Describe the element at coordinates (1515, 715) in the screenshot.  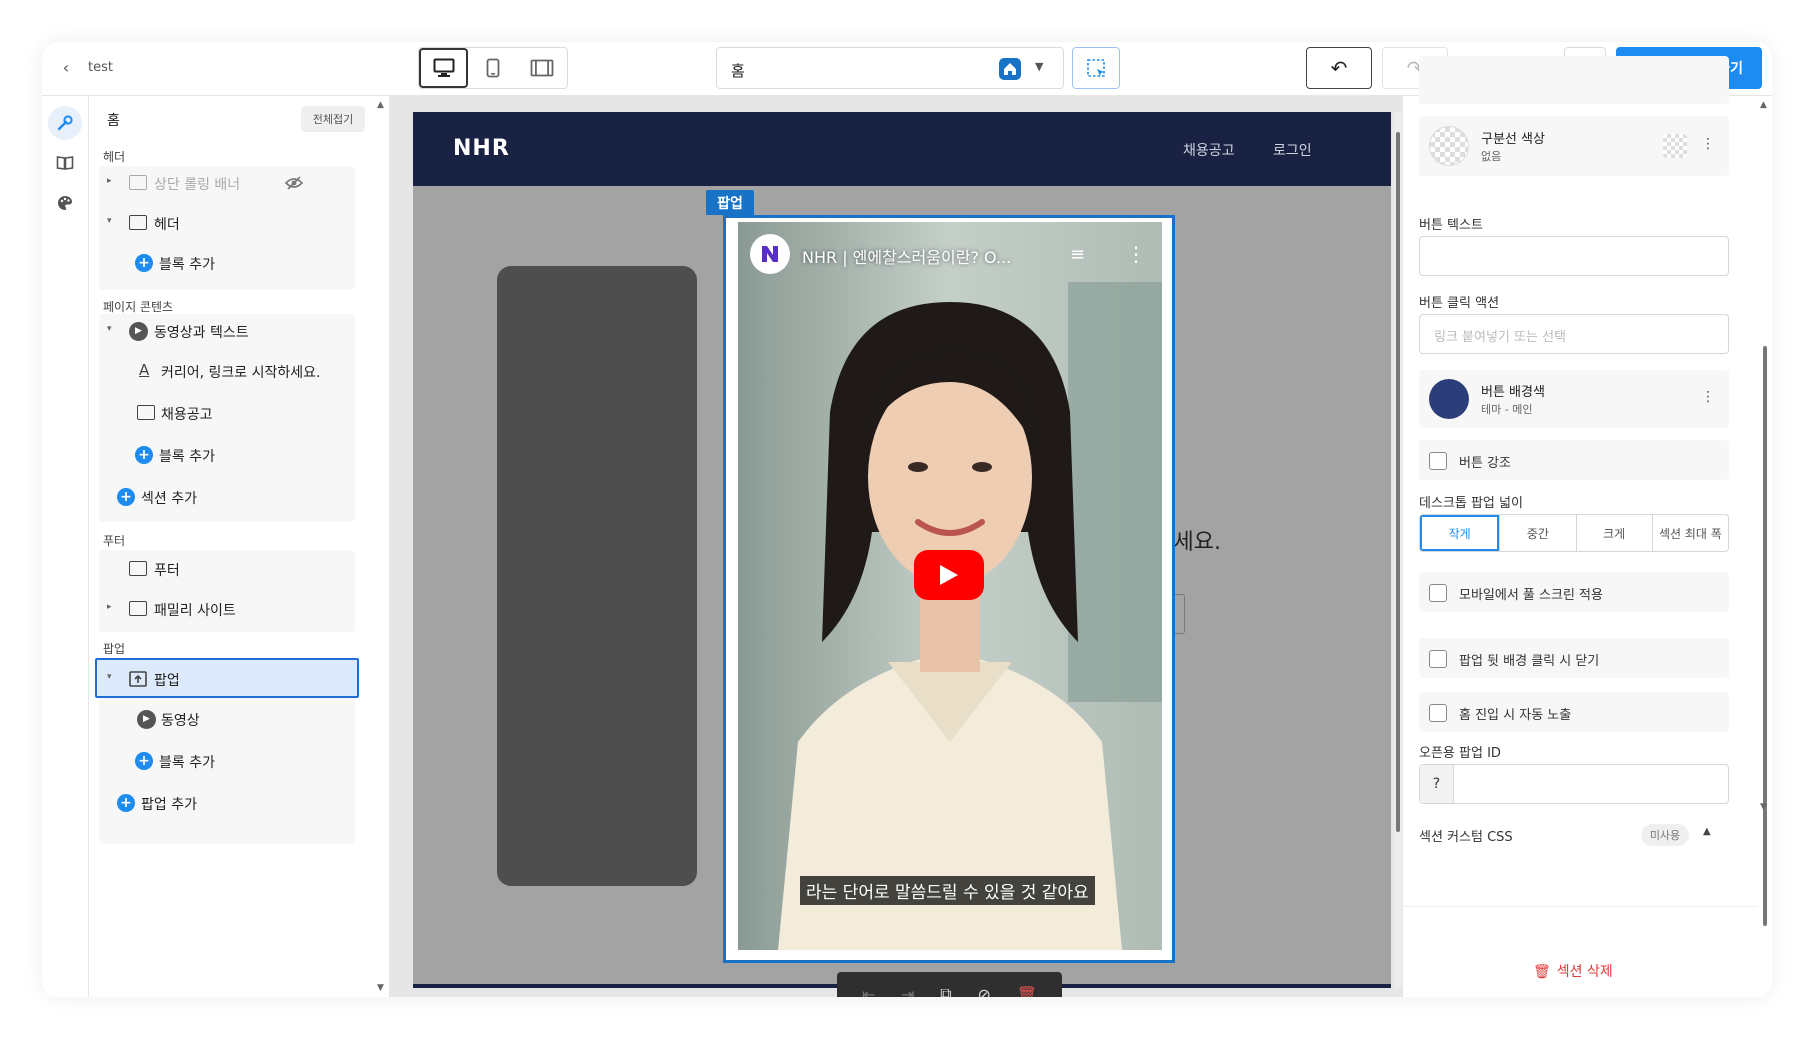
I see `auto-show-label: 홈 진입 시 자동 노출` at that location.